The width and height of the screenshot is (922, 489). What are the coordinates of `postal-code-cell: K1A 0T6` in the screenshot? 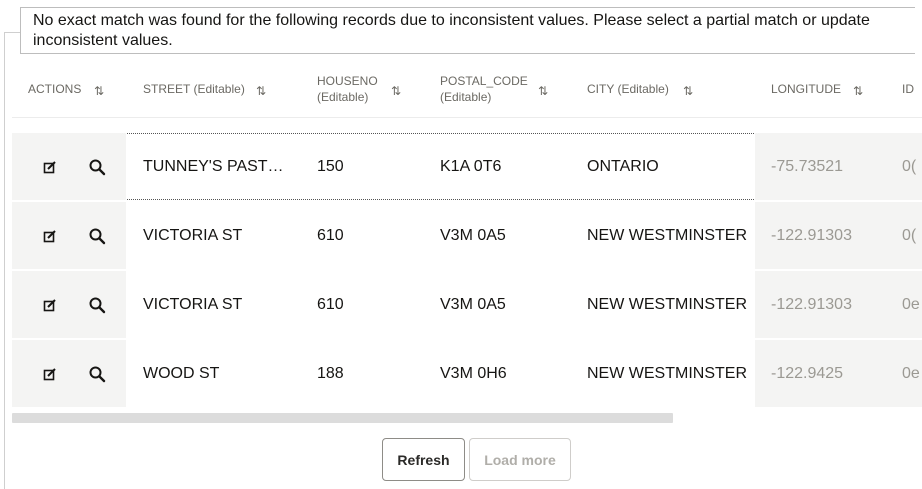 It's located at (470, 166).